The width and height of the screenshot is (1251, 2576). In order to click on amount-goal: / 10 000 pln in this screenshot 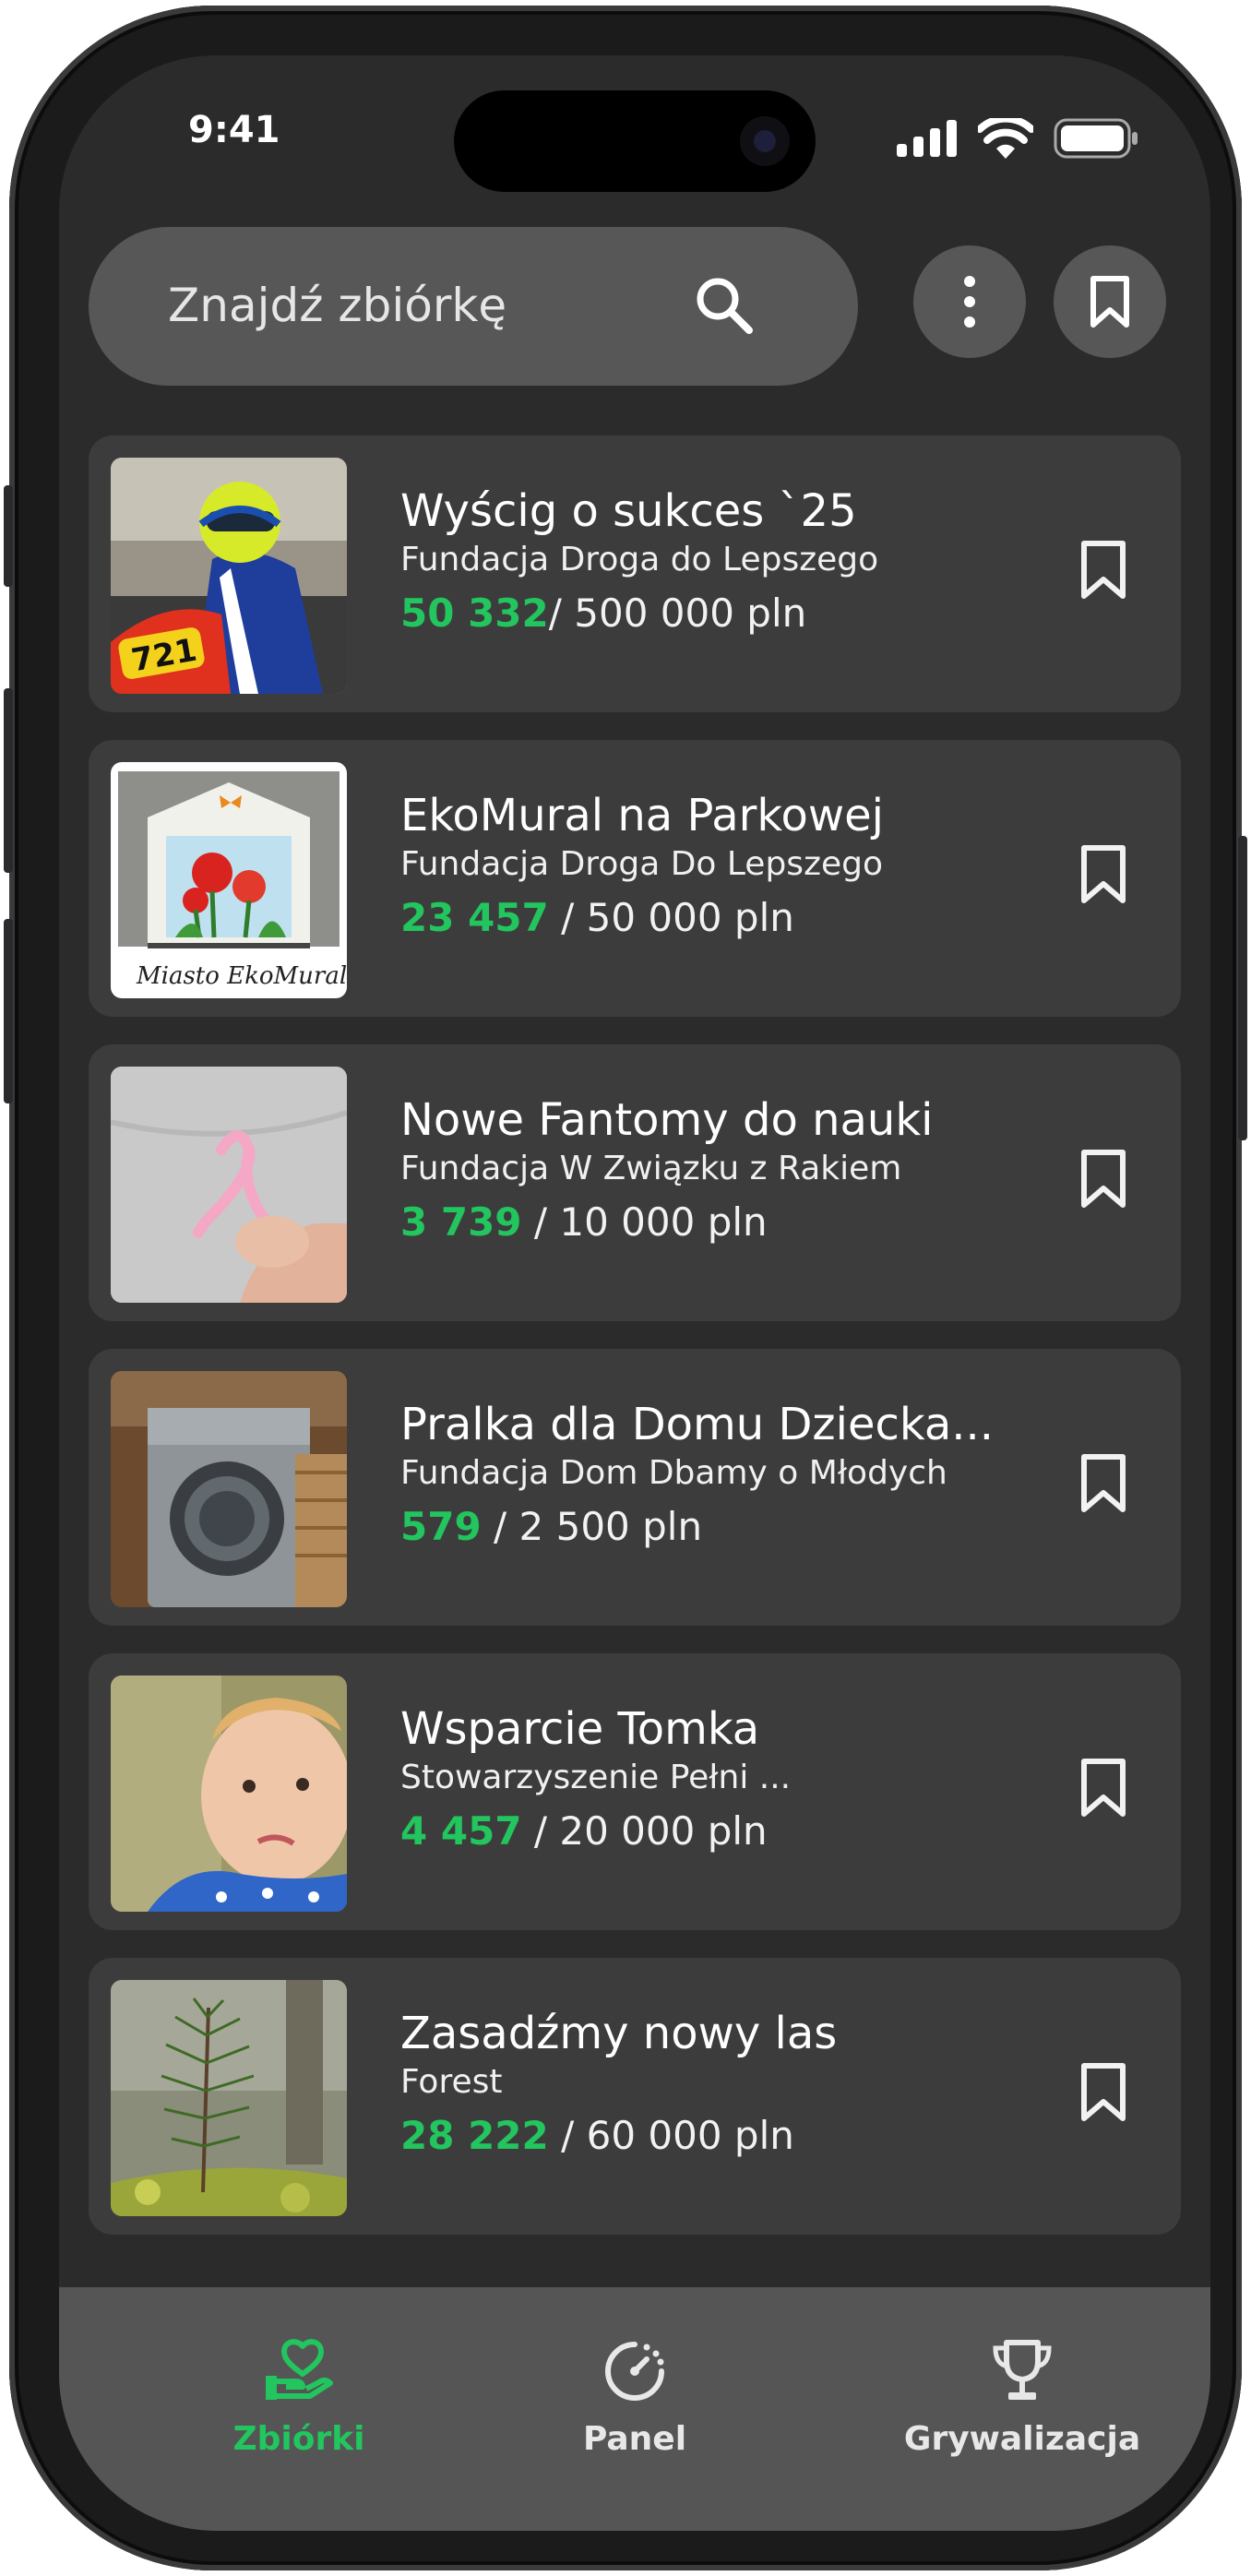, I will do `click(644, 1222)`.